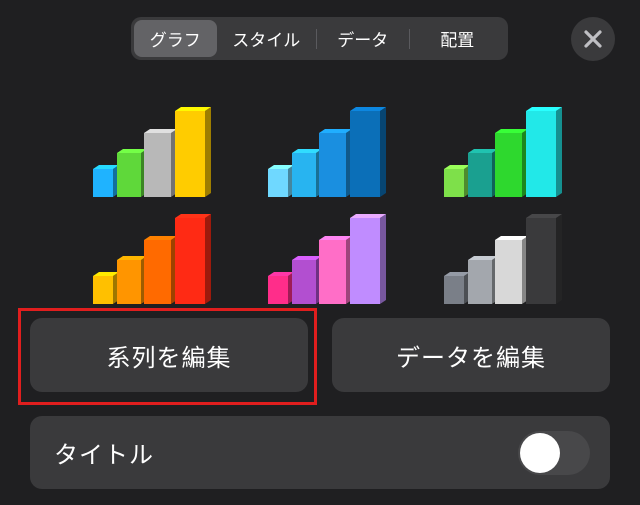 This screenshot has width=640, height=505. Describe the element at coordinates (175, 38) in the screenshot. I see `tab-chart: グラフ` at that location.